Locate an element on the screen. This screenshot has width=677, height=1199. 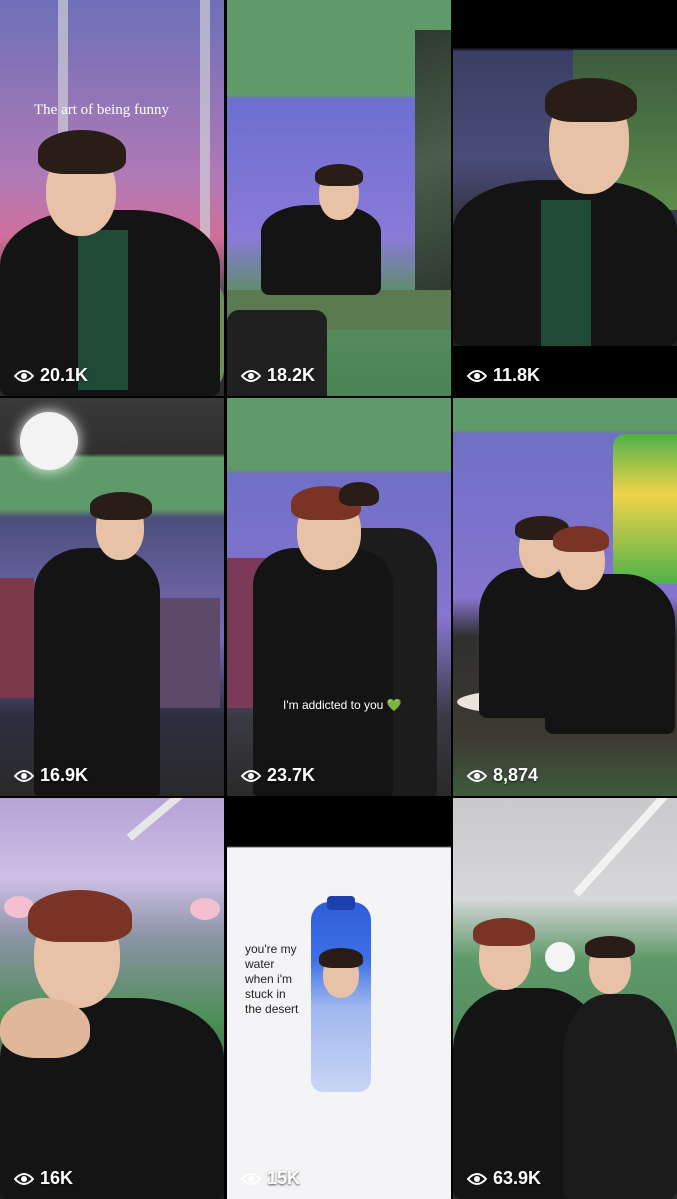
view-count-label: 8,874 is located at coordinates (516, 775).